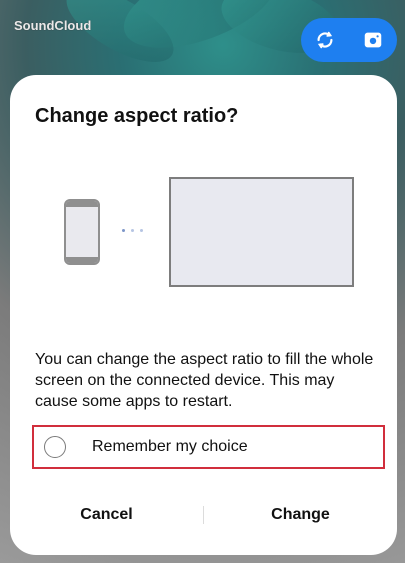 This screenshot has width=405, height=563. I want to click on phone-illustration, so click(82, 232).